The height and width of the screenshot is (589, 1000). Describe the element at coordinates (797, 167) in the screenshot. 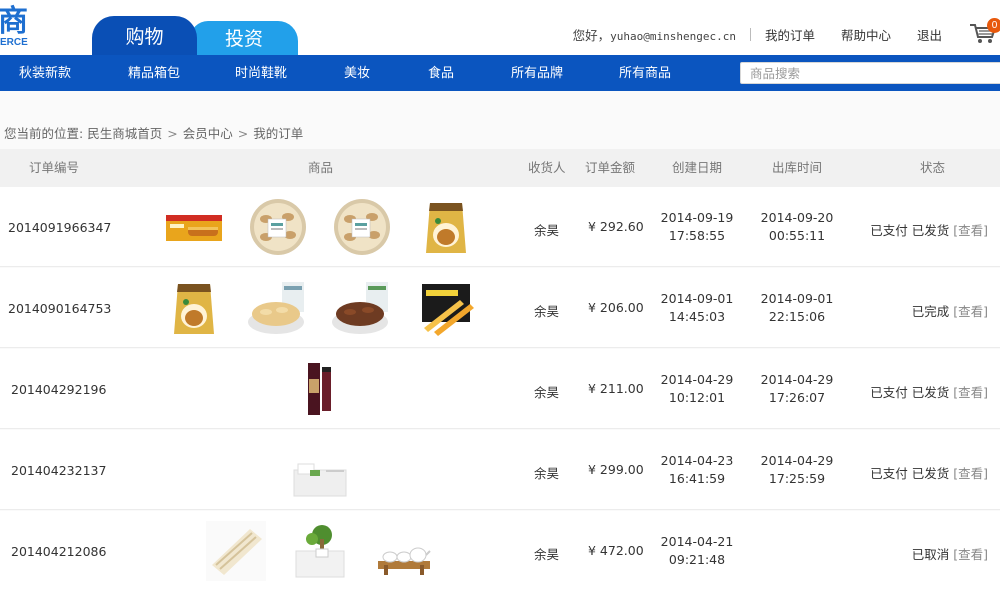

I see `col-shipped: 出库时间` at that location.